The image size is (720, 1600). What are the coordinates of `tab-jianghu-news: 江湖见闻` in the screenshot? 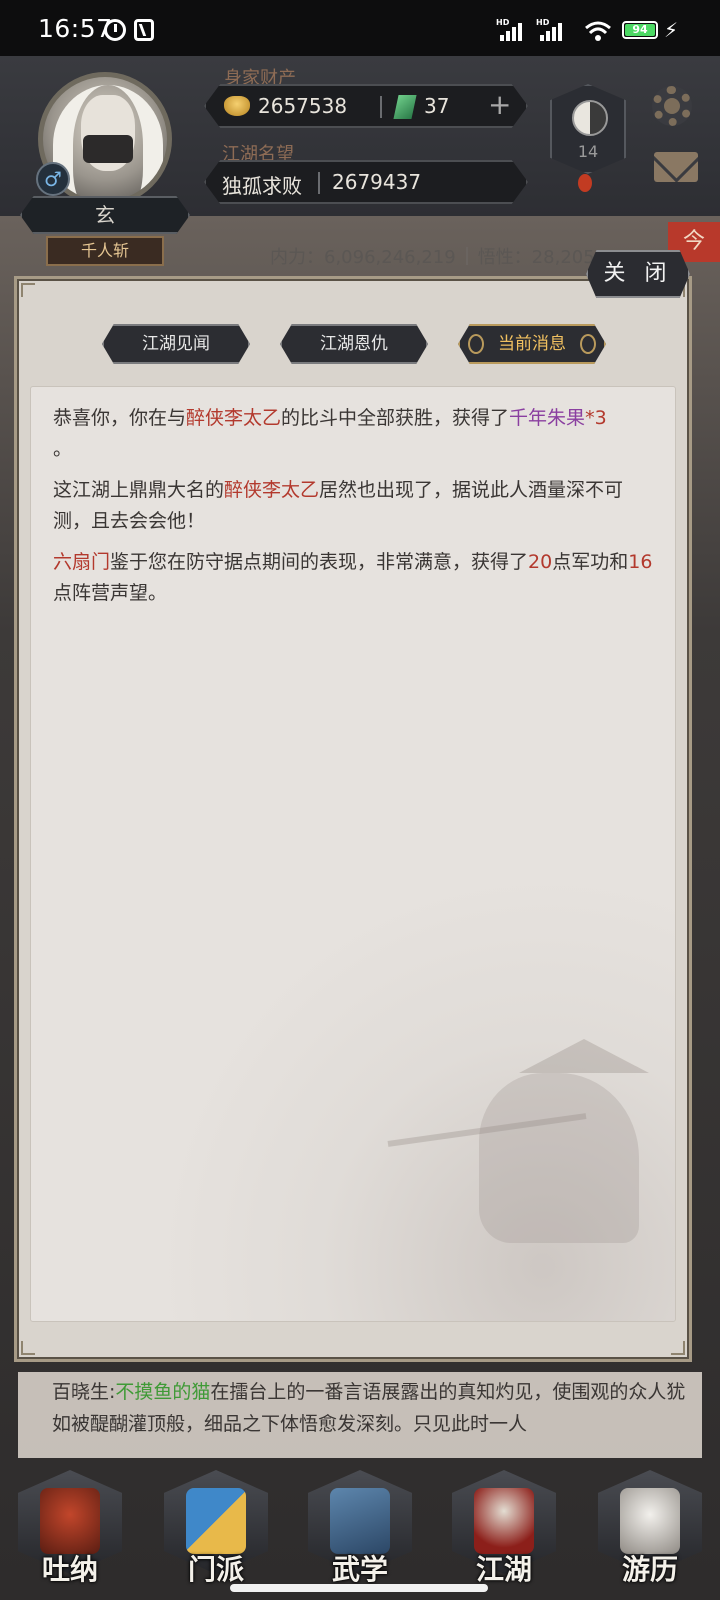 It's located at (176, 344).